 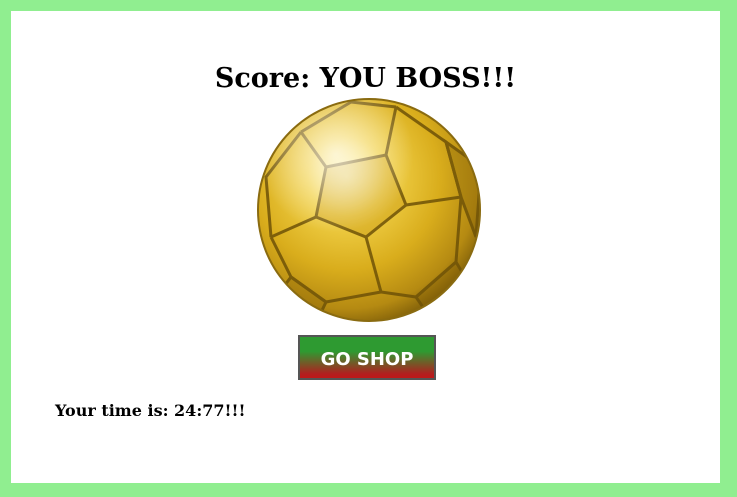 What do you see at coordinates (150, 410) in the screenshot?
I see `time-label: Your time is: 24:77!!!` at bounding box center [150, 410].